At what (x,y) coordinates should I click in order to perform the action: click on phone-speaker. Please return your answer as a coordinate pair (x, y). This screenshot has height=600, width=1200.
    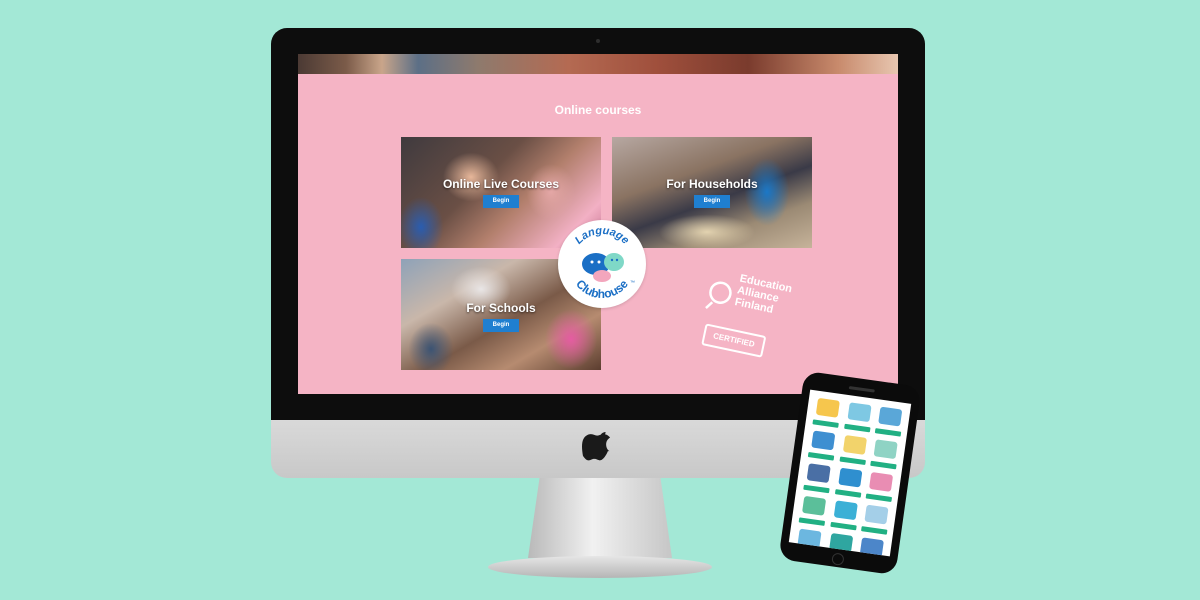
    Looking at the image, I should click on (861, 389).